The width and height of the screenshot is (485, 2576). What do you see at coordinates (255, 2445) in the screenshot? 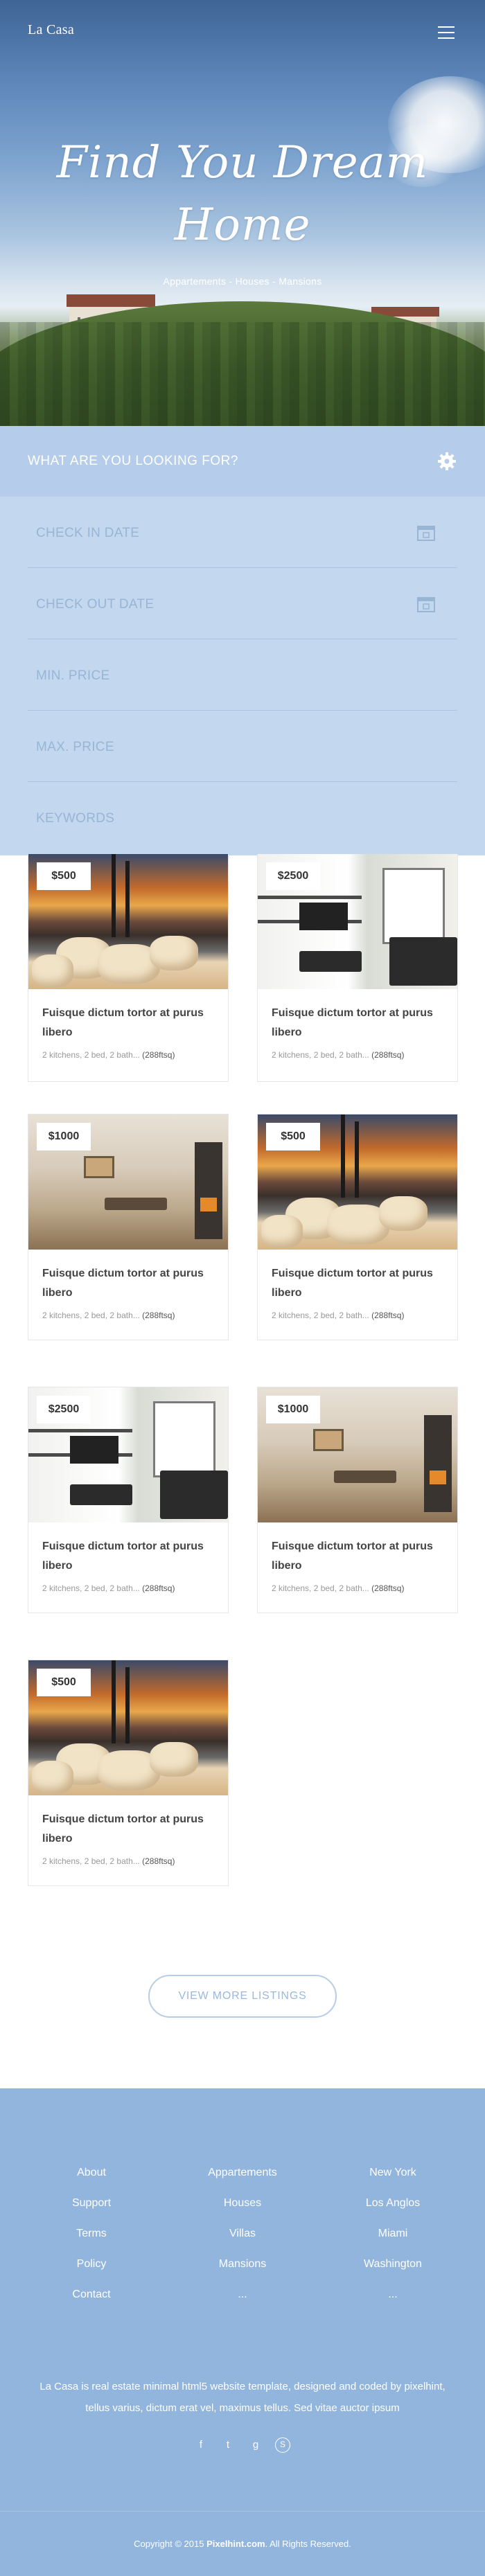
I see `google-plus-icon: g` at bounding box center [255, 2445].